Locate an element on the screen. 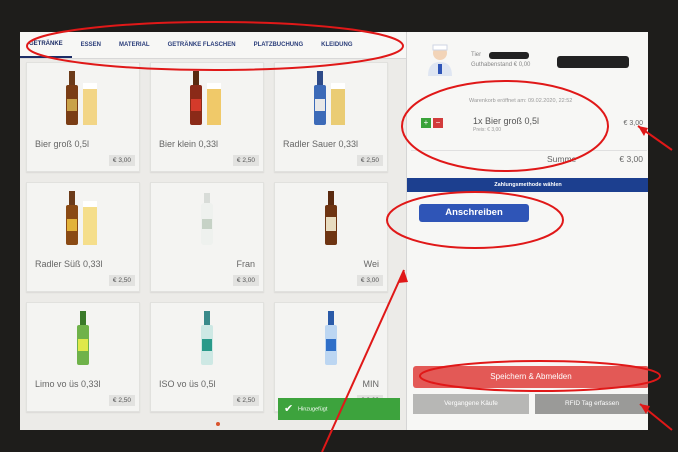  product-name: Wei is located at coordinates (371, 264).